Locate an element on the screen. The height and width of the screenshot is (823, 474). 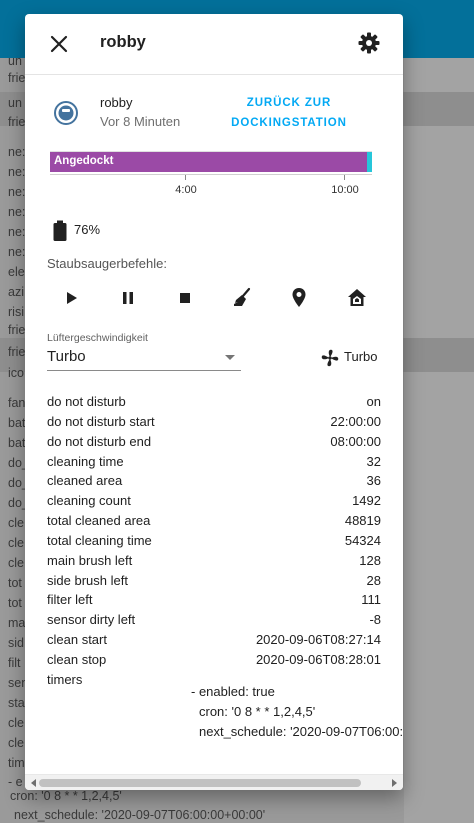
timer-enabled: - enabled: true is located at coordinates (233, 691).